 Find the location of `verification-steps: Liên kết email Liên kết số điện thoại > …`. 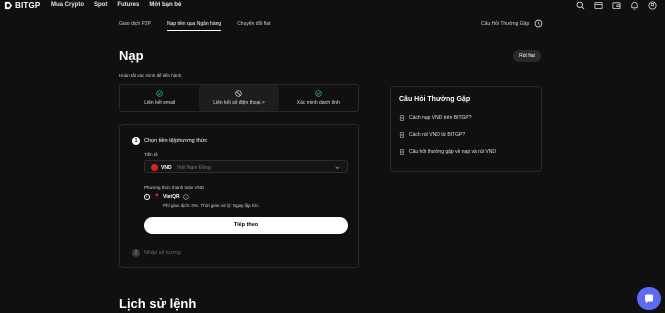

verification-steps: Liên kết email Liên kết số điện thoại > … is located at coordinates (239, 98).